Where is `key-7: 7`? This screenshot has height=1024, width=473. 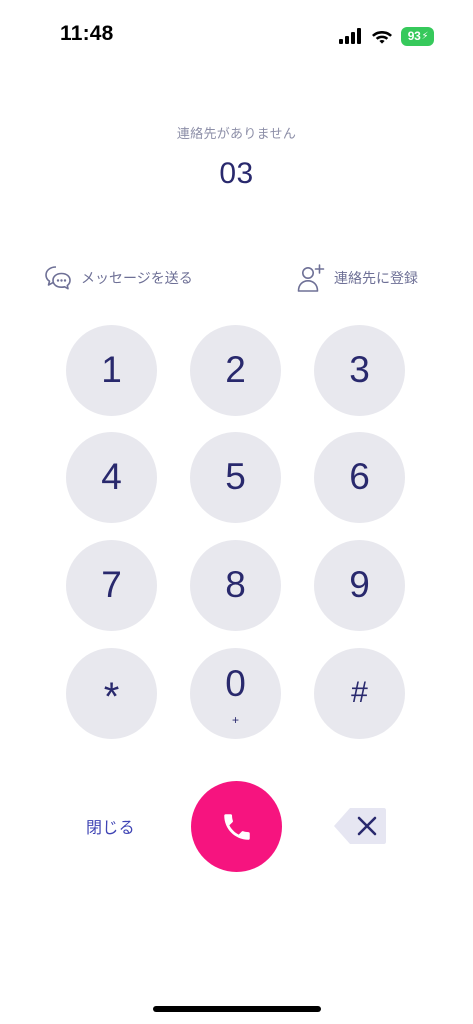
key-7: 7 is located at coordinates (111, 585).